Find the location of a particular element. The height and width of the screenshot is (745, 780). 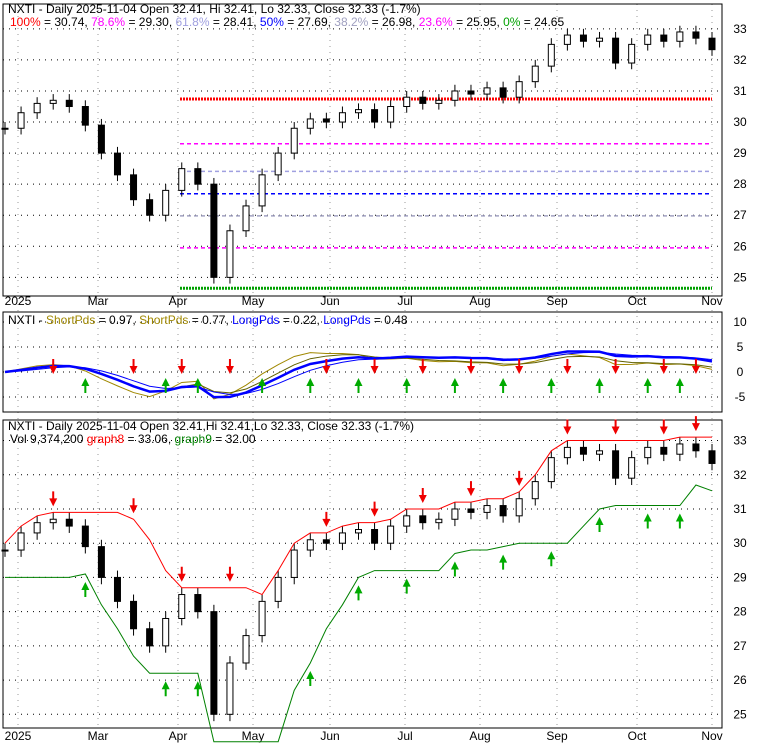

y-tick-label: 27 is located at coordinates (740, 215).